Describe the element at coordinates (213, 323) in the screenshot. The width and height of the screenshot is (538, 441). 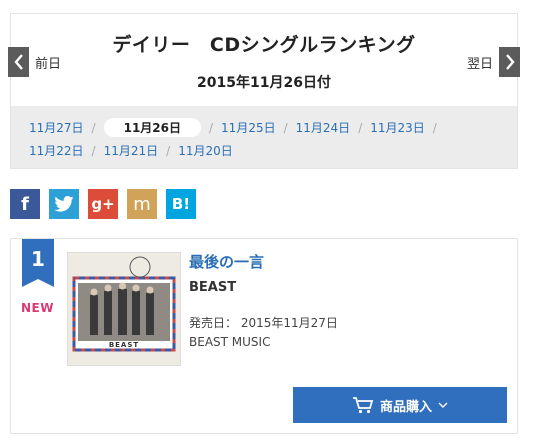
I see `release-label: 発売日：` at that location.